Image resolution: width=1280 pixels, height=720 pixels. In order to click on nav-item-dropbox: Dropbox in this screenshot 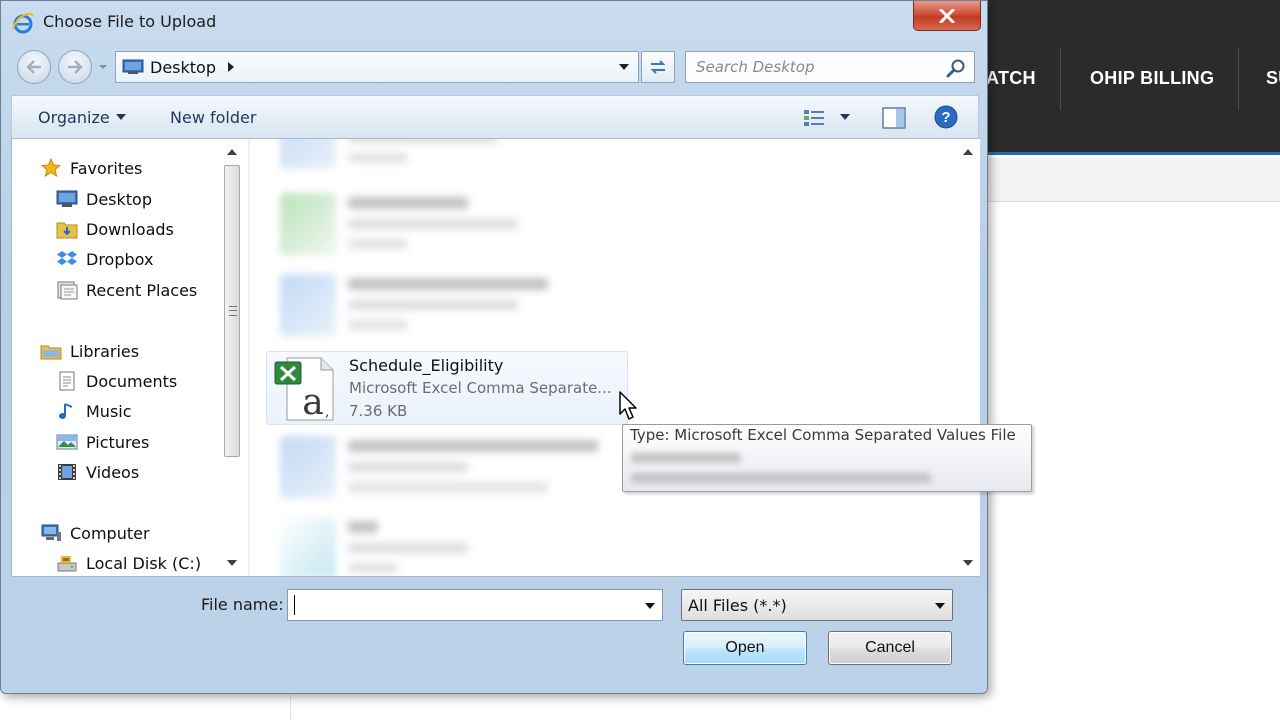, I will do `click(104, 259)`.